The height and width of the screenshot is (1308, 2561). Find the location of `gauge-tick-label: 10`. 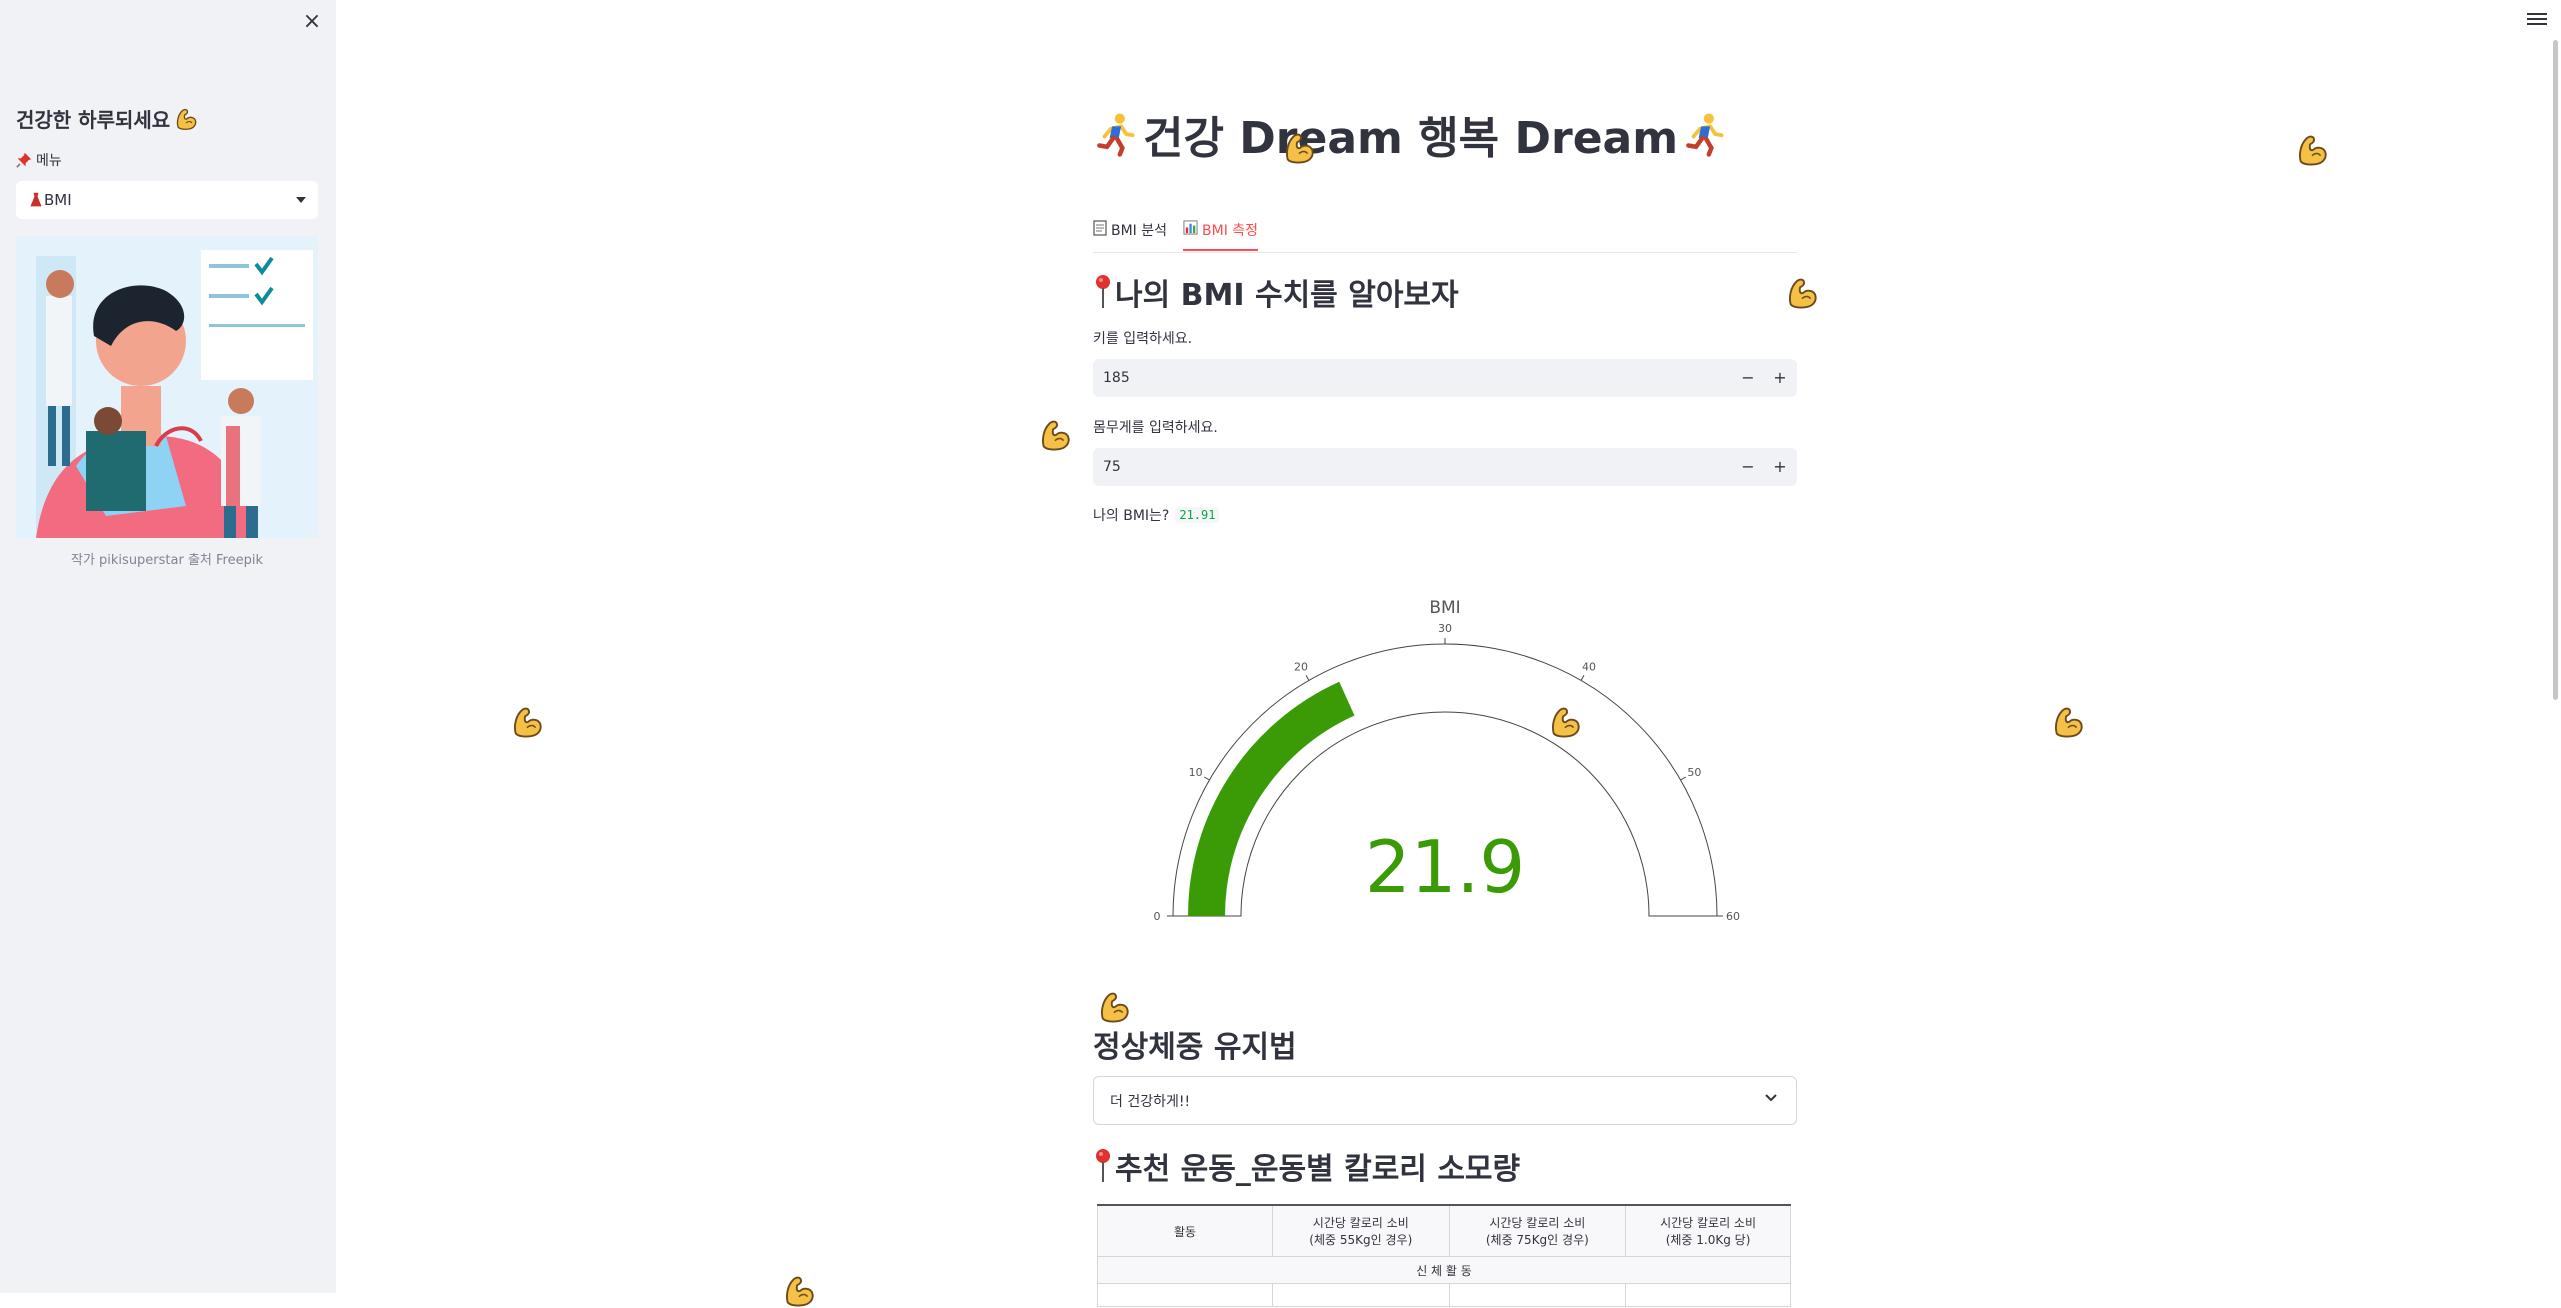

gauge-tick-label: 10 is located at coordinates (1196, 772).